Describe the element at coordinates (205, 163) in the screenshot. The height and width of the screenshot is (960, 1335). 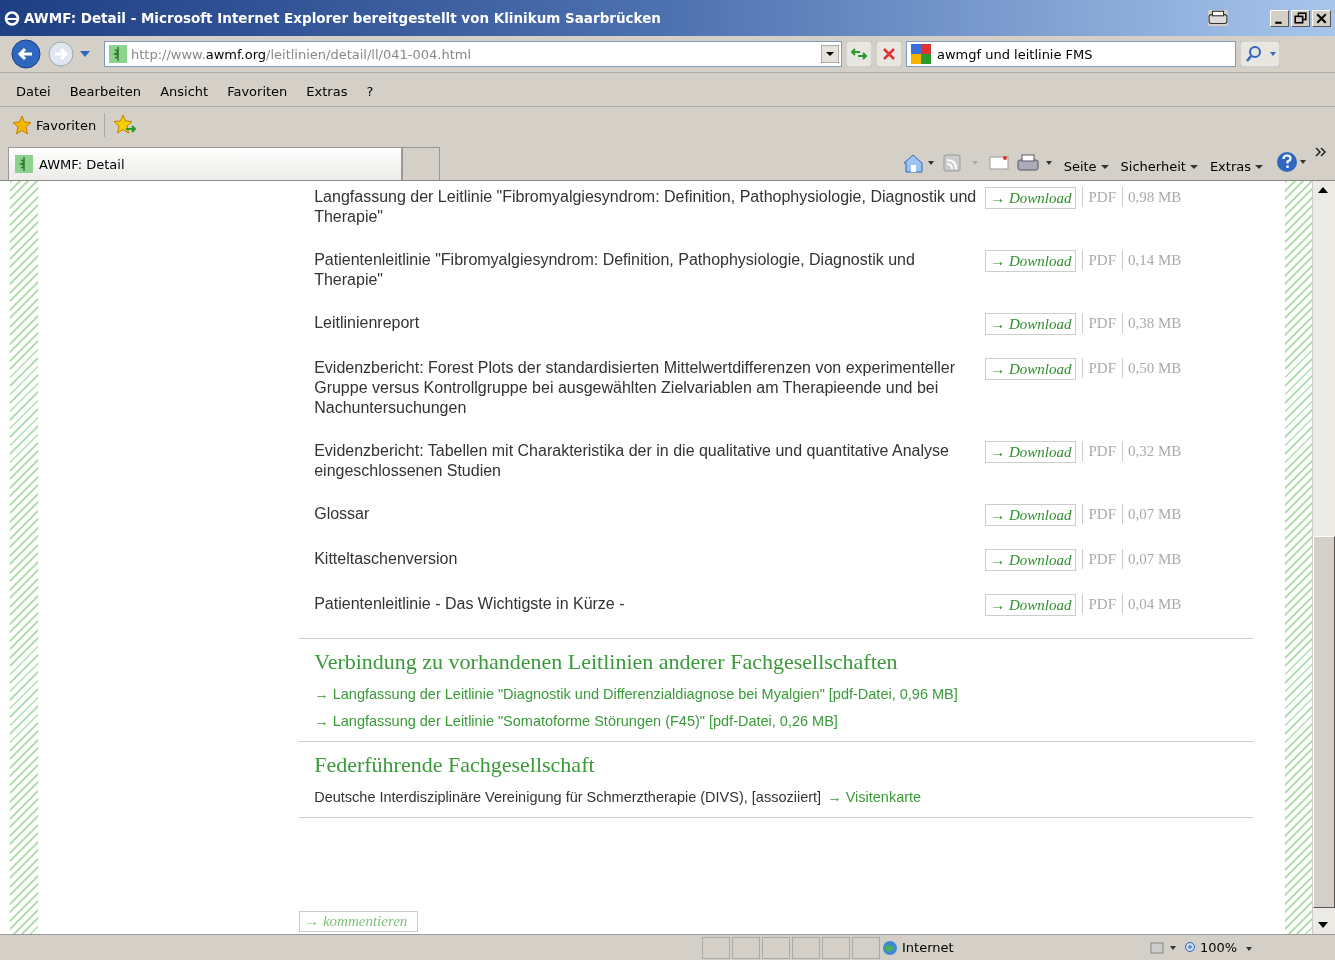
I see `browser-tab: AWMF: Detail` at that location.